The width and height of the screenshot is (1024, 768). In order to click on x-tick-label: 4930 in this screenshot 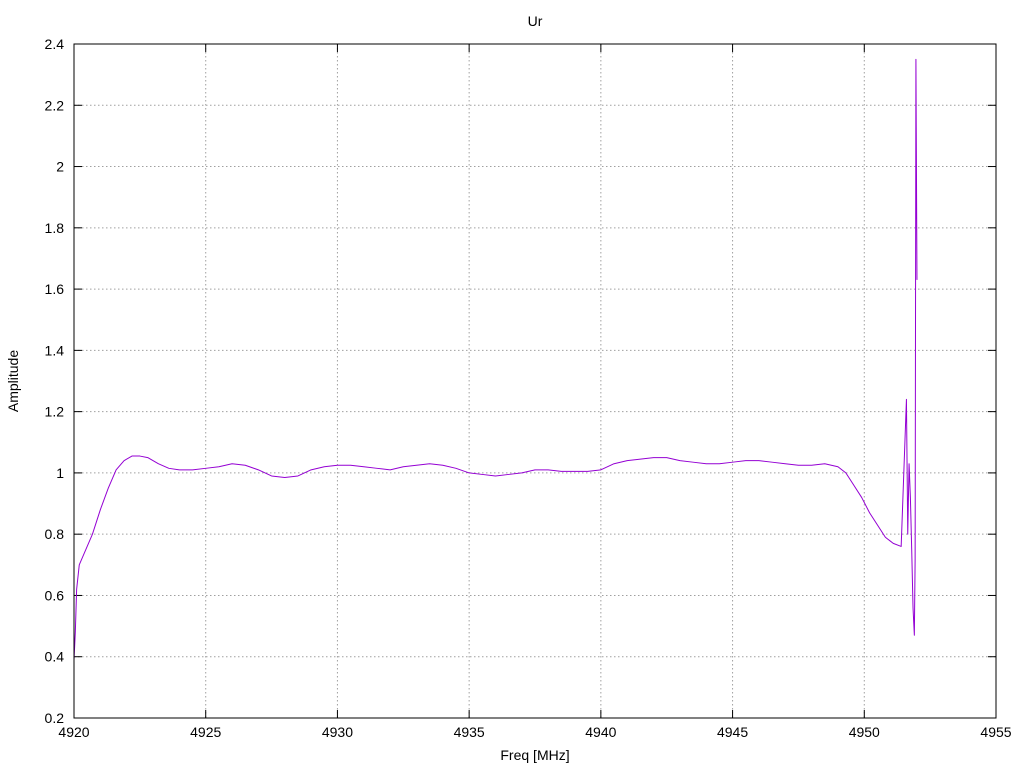, I will do `click(337, 732)`.